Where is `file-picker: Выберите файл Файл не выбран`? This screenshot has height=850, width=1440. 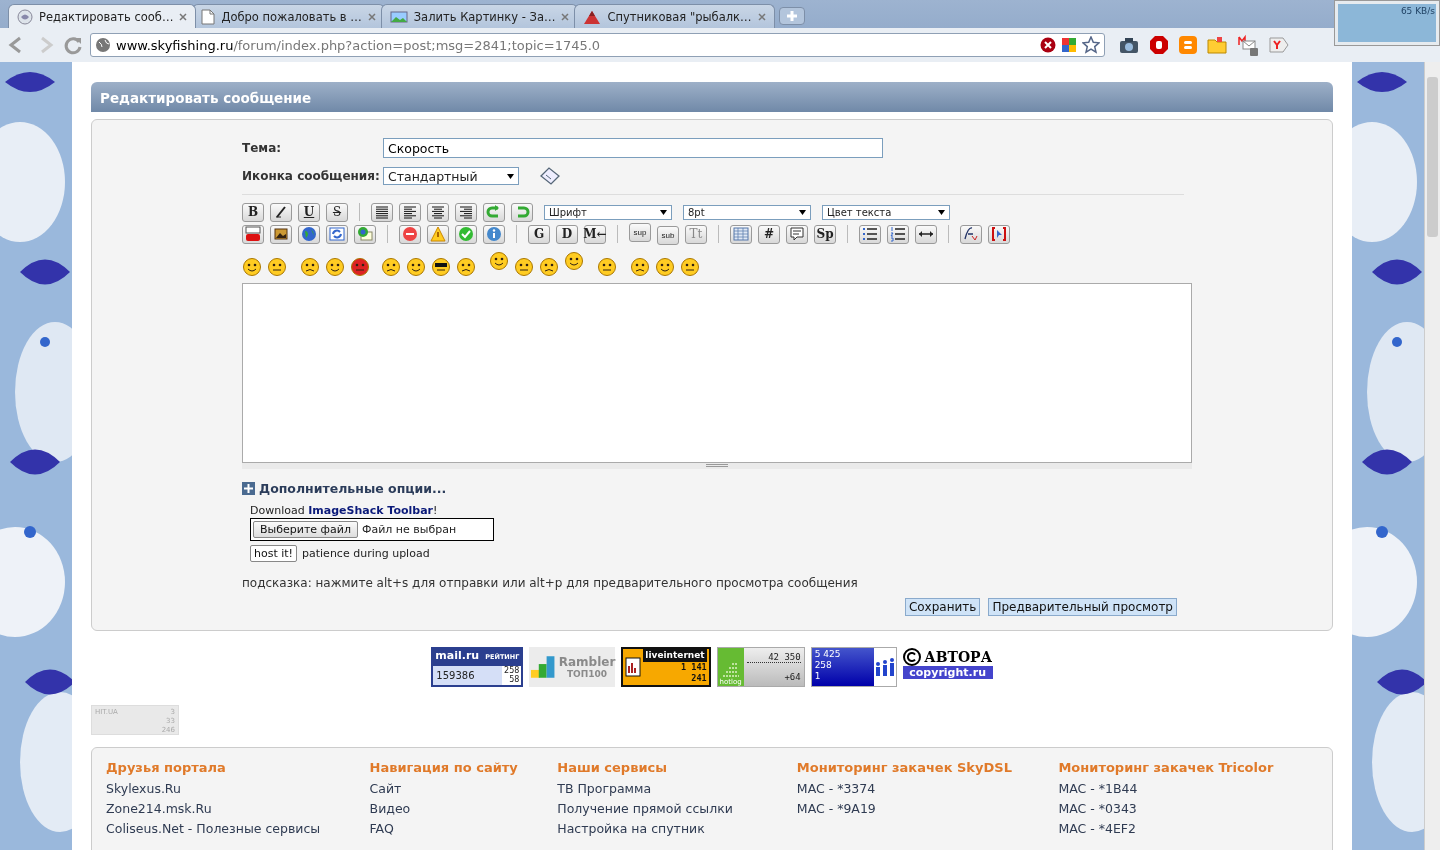 file-picker: Выберите файл Файл не выбран is located at coordinates (372, 529).